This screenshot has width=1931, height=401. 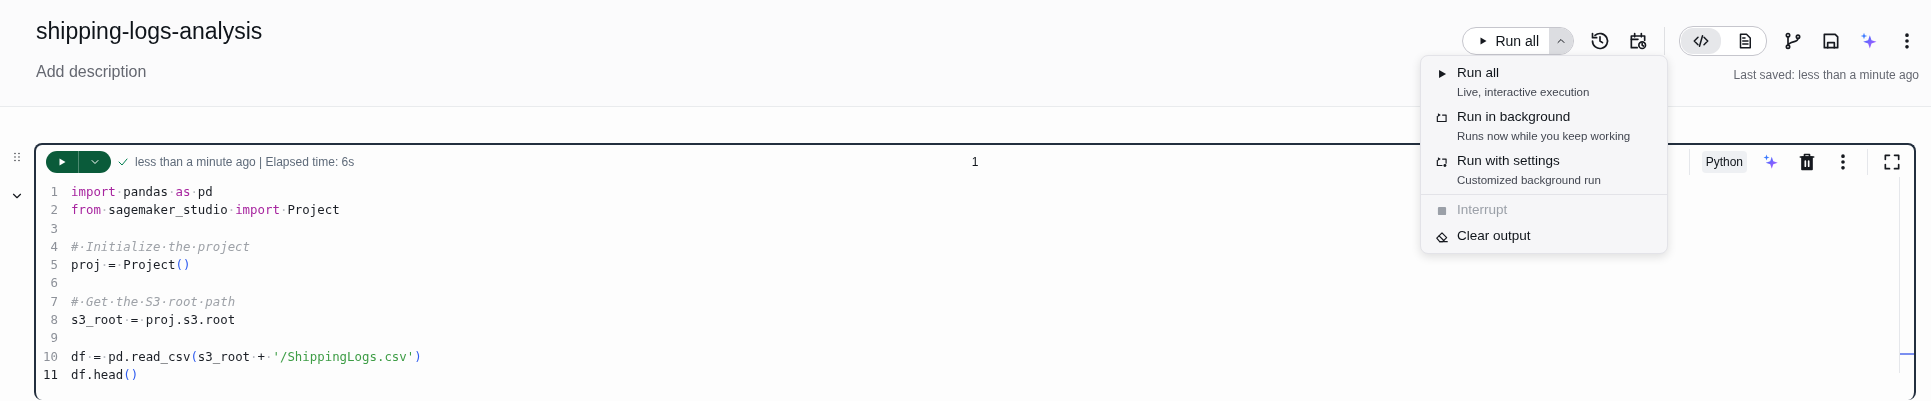 I want to click on fullscreen-icon, so click(x=1892, y=162).